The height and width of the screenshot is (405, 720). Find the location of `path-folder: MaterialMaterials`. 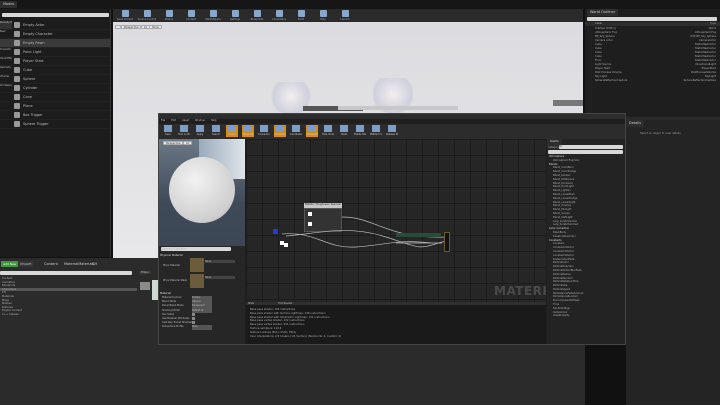

path-folder: MaterialMaterials is located at coordinates (79, 264).